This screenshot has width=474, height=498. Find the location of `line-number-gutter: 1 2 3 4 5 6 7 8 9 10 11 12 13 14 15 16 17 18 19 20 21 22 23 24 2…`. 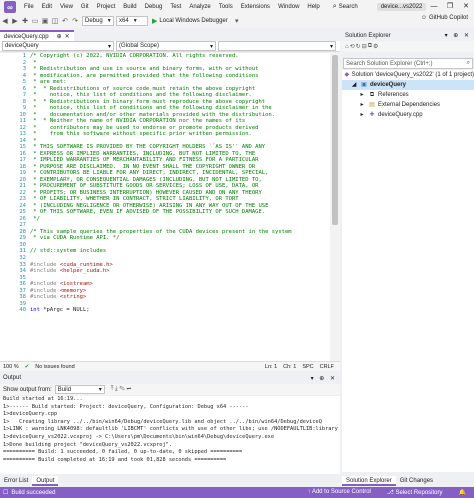

line-number-gutter: 1 2 3 4 5 6 7 8 9 10 11 12 13 14 15 16 17 18 19 20 21 22 23 24 2… is located at coordinates (14, 207).